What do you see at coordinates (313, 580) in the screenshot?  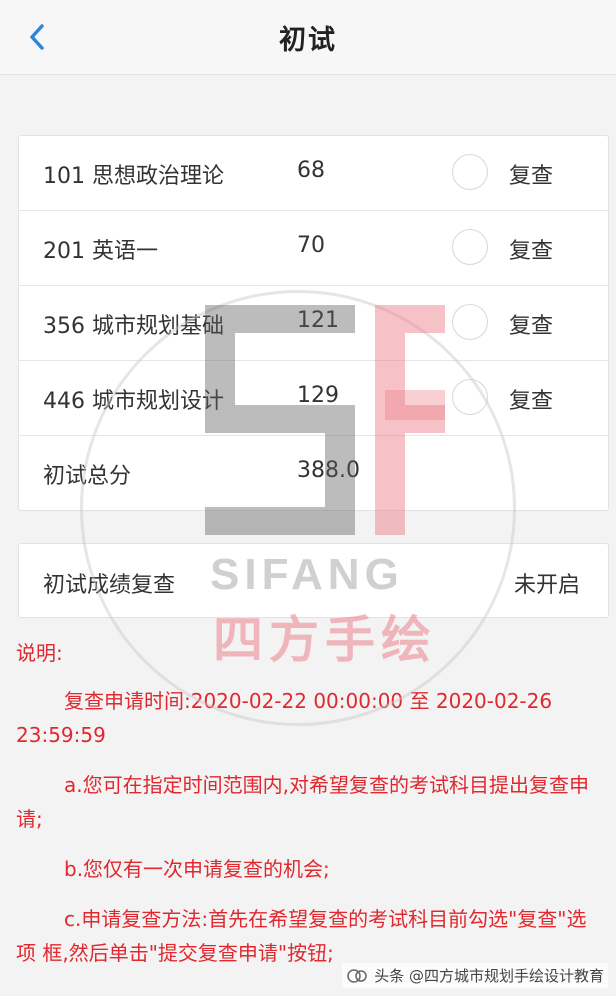 I see `score-review-row: 初试成绩复查 未开启` at bounding box center [313, 580].